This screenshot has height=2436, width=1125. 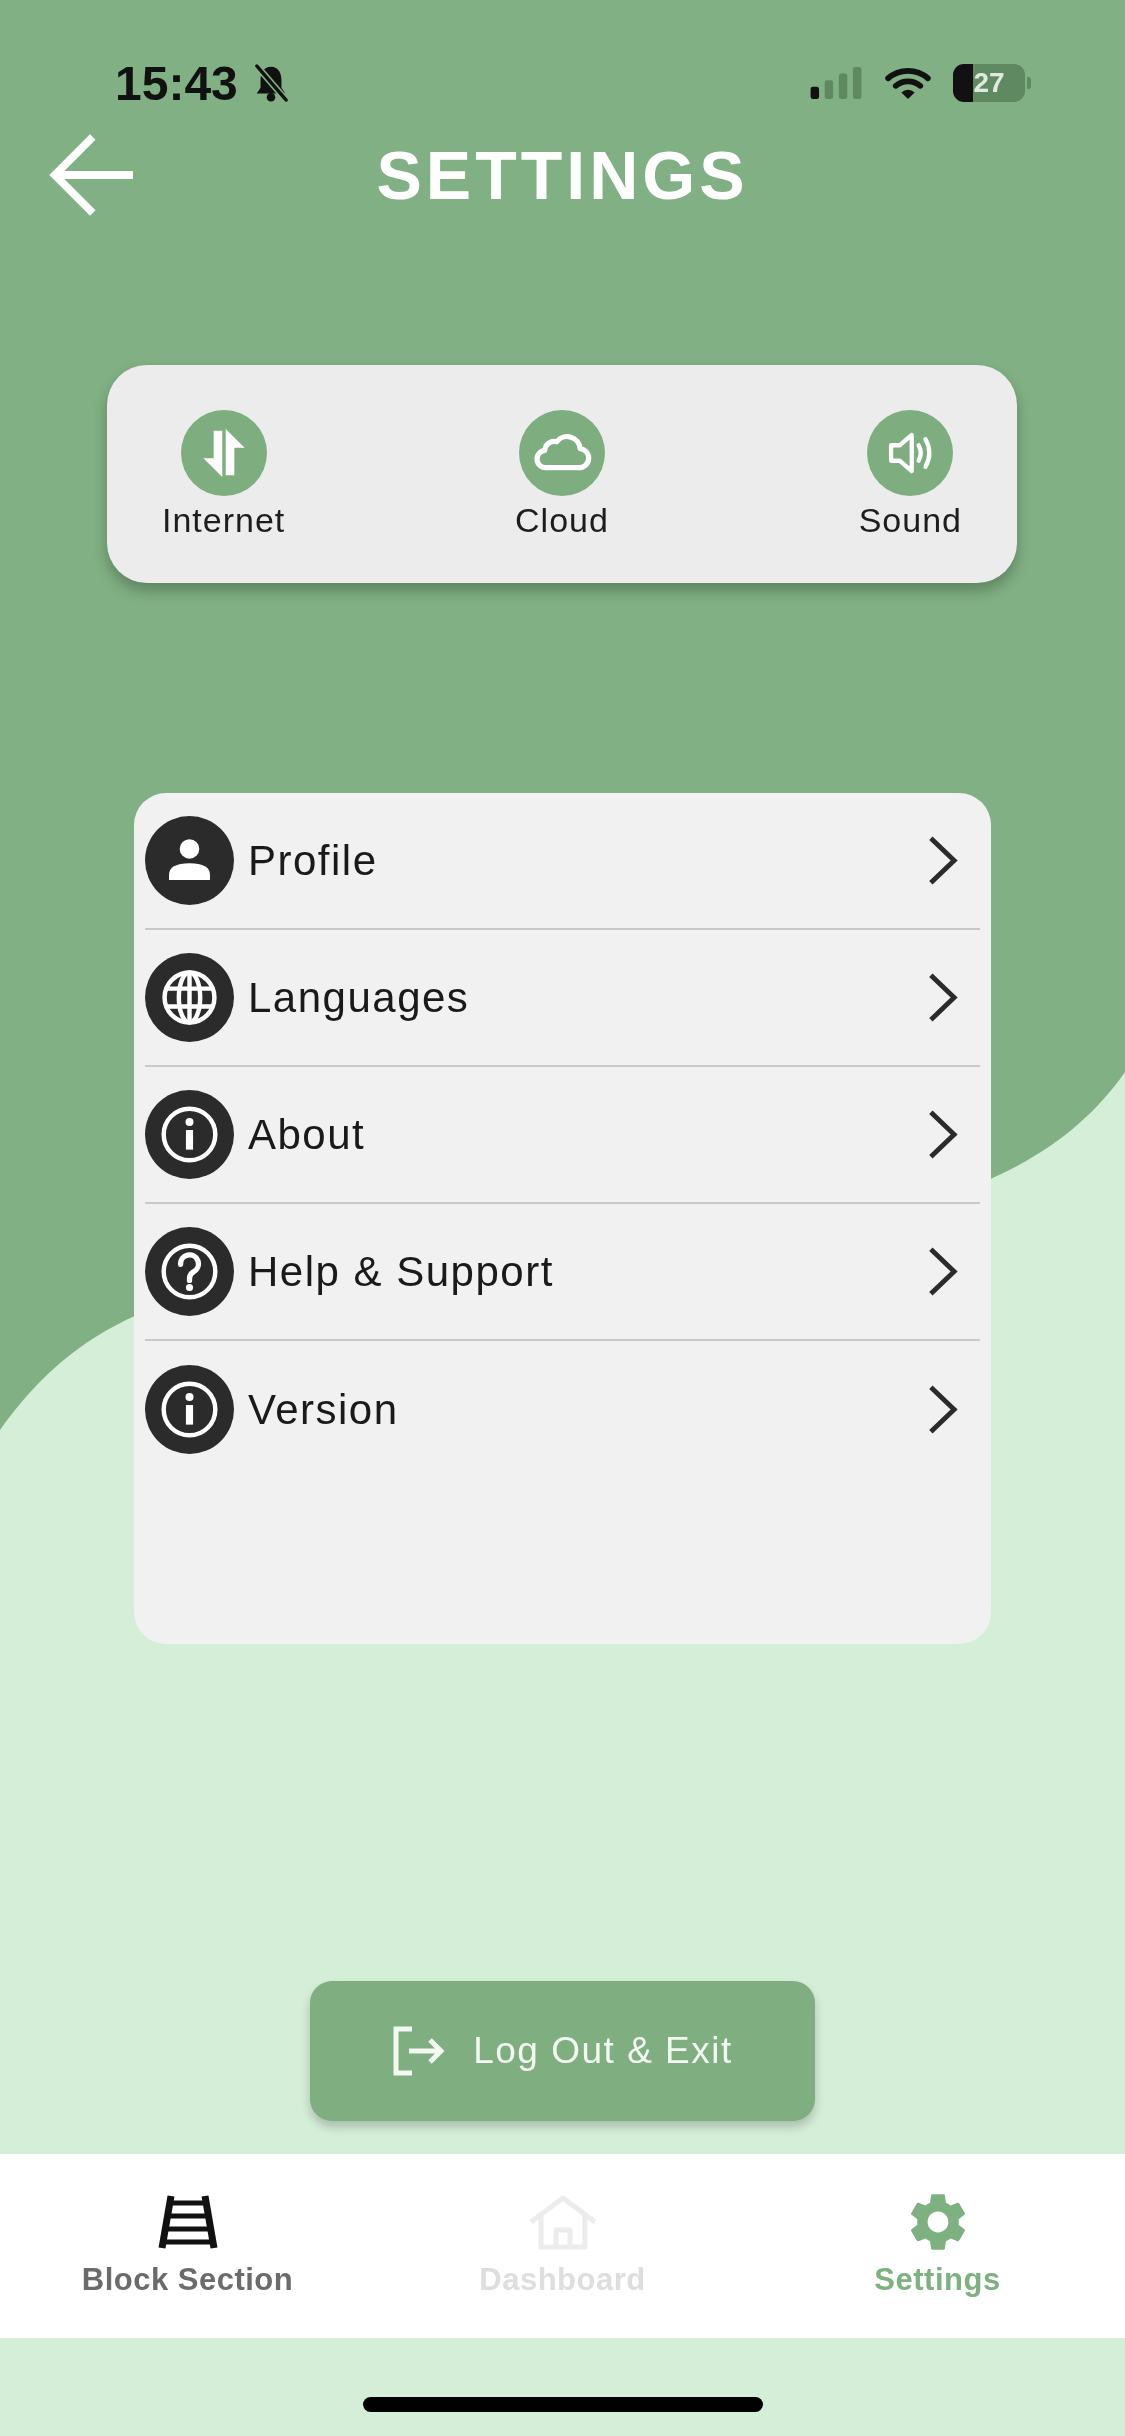 I want to click on back-button, so click(x=90, y=175).